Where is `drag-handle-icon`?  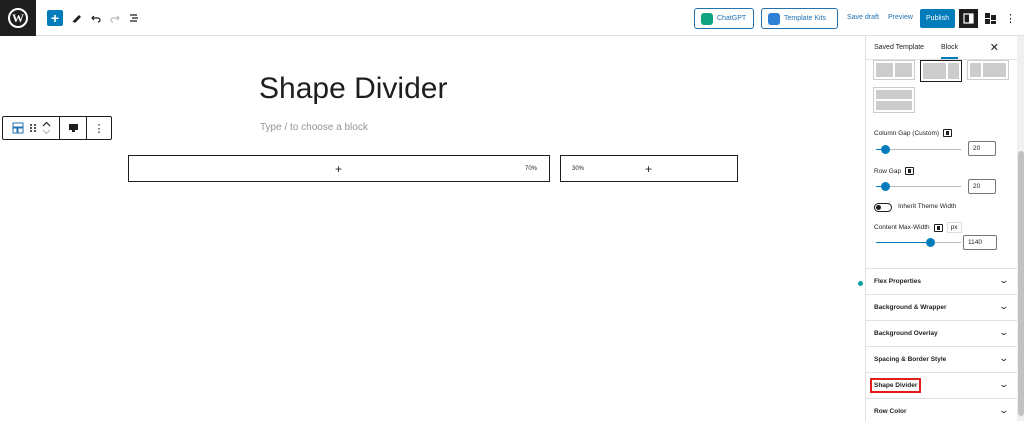 drag-handle-icon is located at coordinates (33, 128).